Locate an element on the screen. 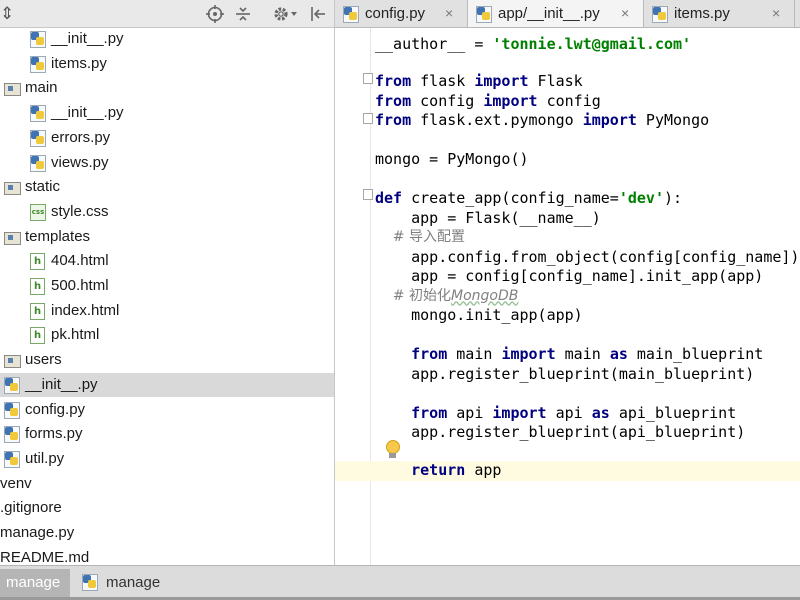  tree-item-label: README.md is located at coordinates (45, 556).